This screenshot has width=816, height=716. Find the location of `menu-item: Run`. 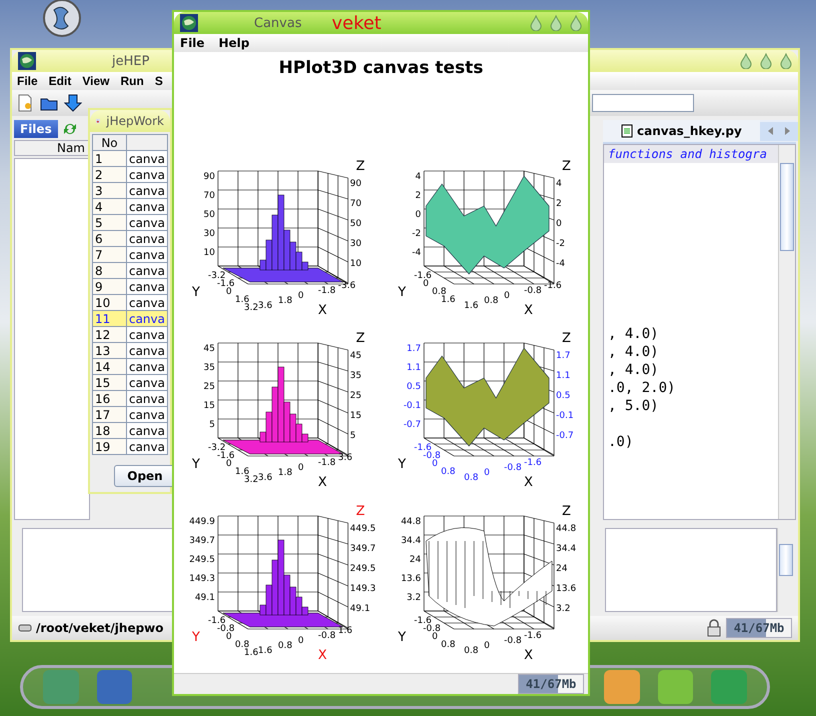

menu-item: Run is located at coordinates (132, 81).